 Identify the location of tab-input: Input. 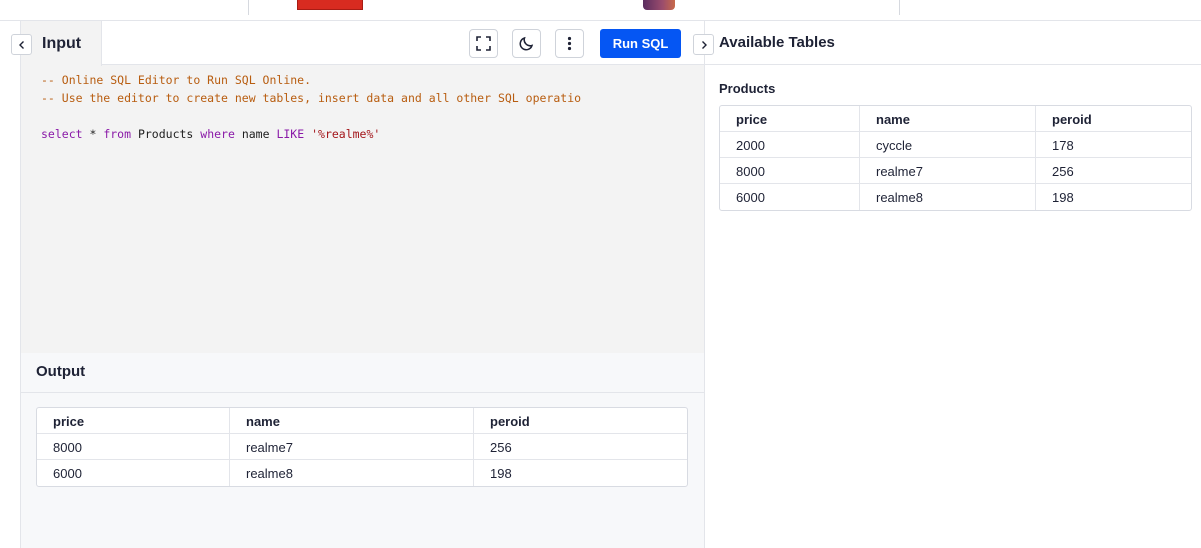
(61, 43).